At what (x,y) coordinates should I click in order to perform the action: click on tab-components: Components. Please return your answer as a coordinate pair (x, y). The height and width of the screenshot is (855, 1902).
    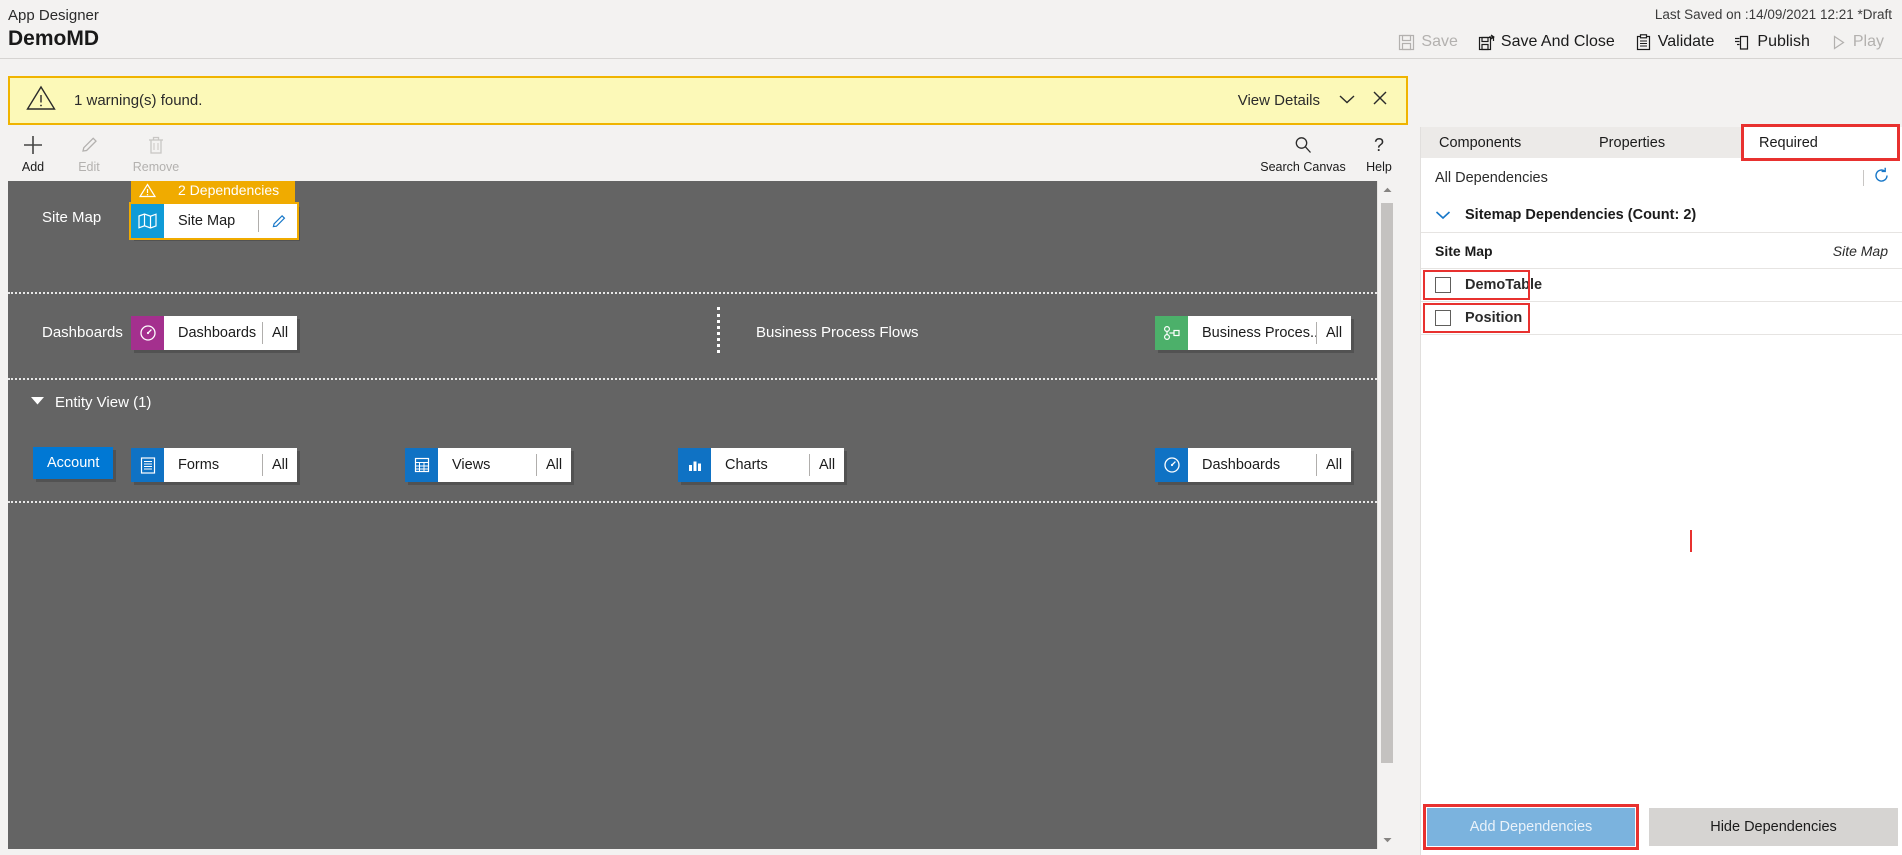
    Looking at the image, I should click on (1501, 142).